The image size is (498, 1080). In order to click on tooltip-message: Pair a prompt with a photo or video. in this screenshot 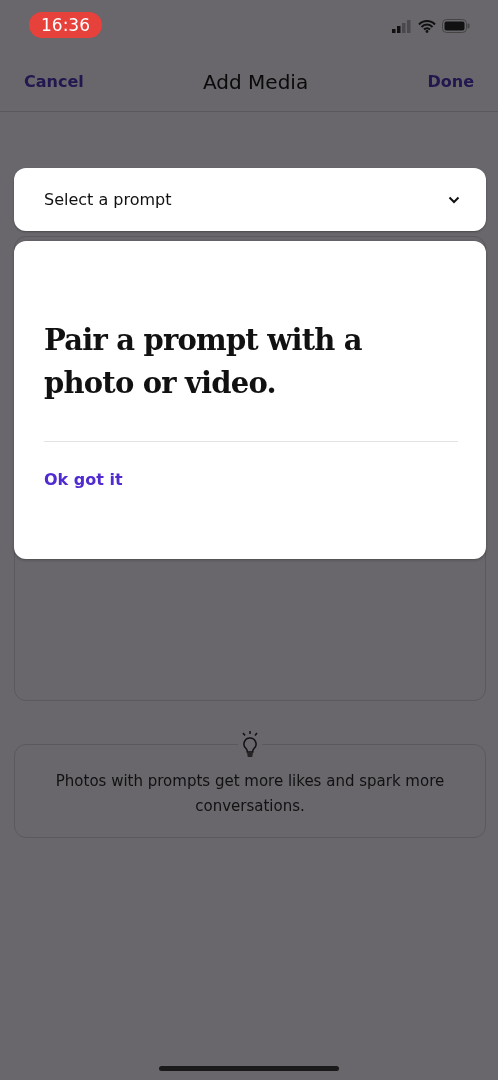, I will do `click(203, 362)`.